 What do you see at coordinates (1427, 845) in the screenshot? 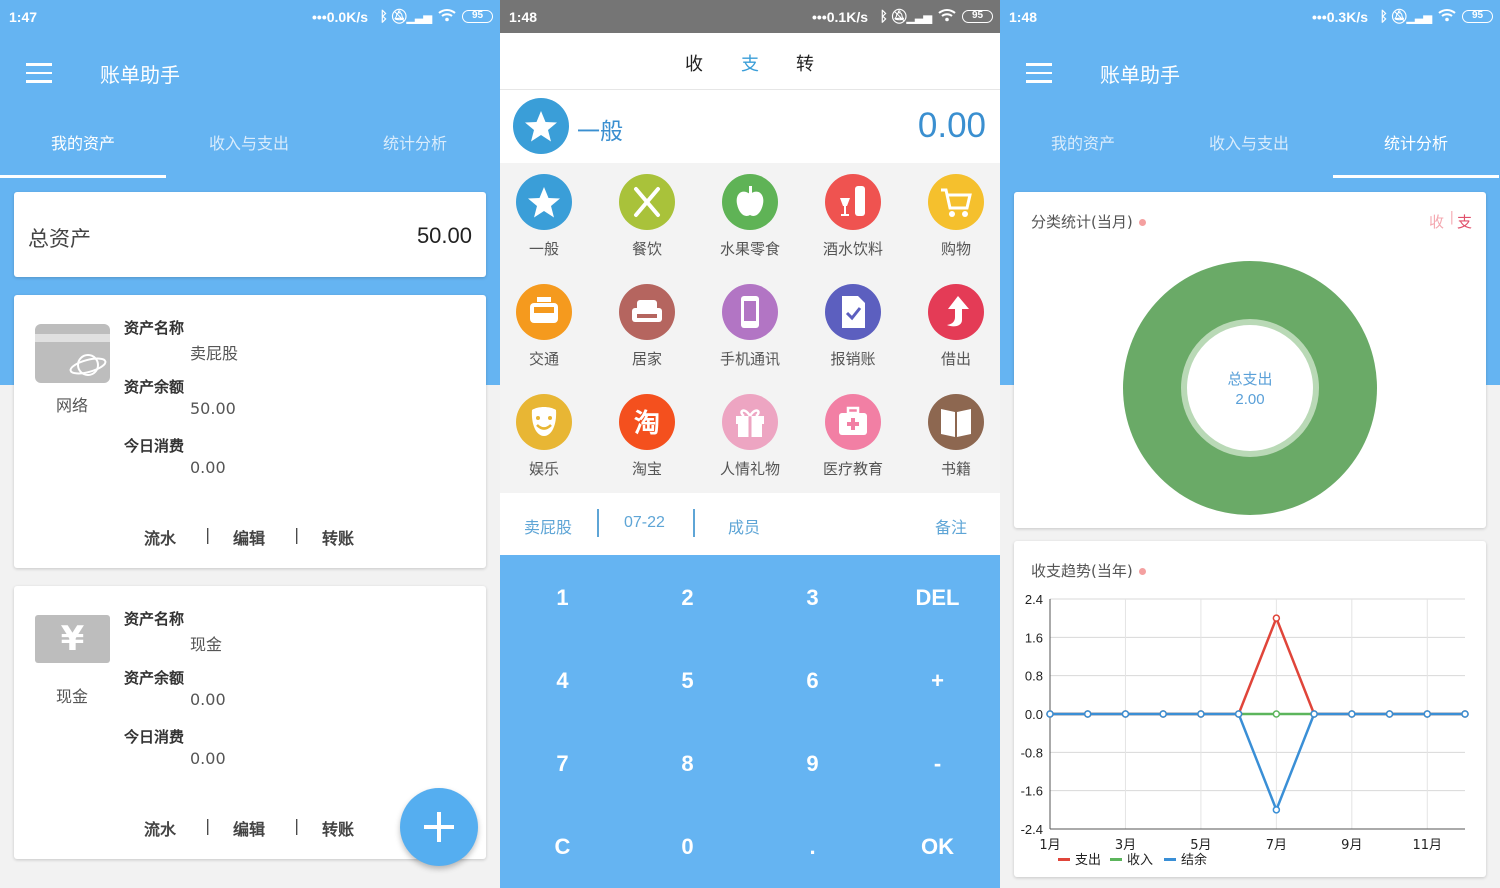
I see `x-tick-label: 11月` at bounding box center [1427, 845].